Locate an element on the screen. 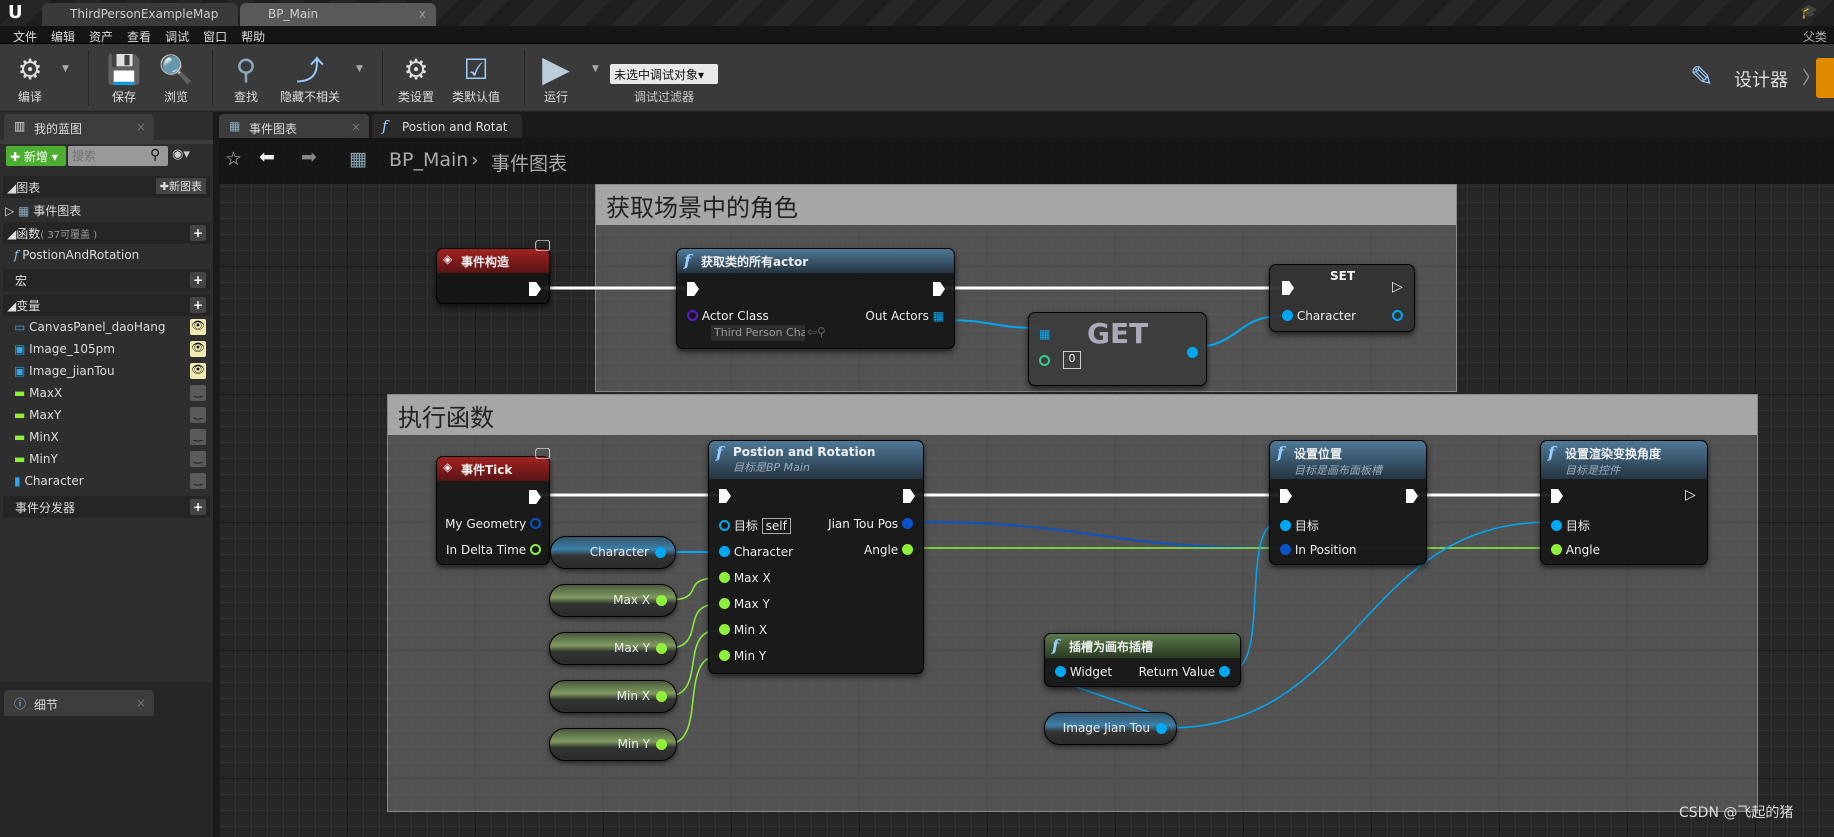 This screenshot has width=1834, height=837. event-construct-node: ◈ 事件构造 is located at coordinates (493, 276).